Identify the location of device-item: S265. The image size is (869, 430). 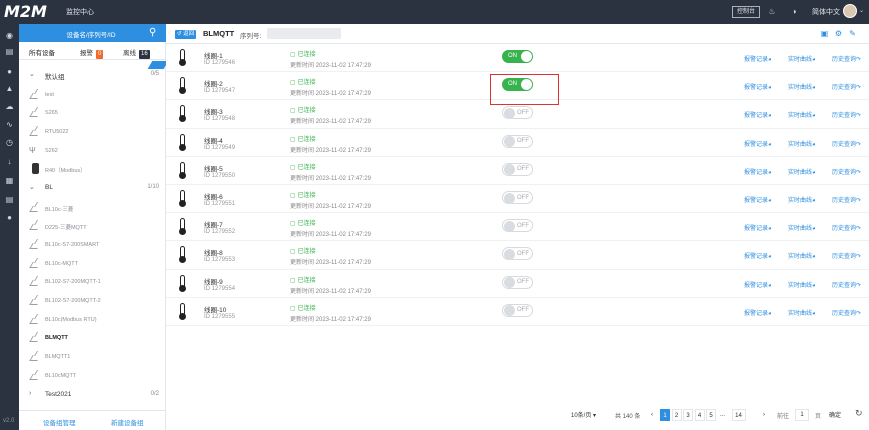
(92, 113).